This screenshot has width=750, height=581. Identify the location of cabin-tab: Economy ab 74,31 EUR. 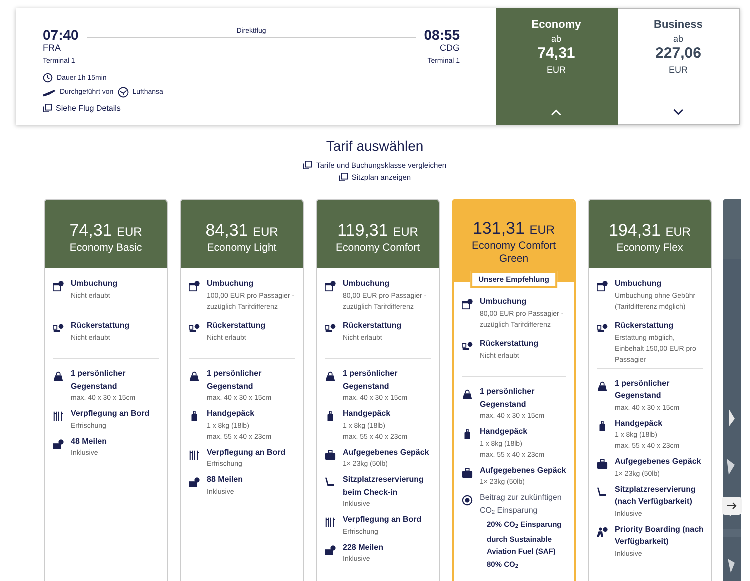
(557, 66).